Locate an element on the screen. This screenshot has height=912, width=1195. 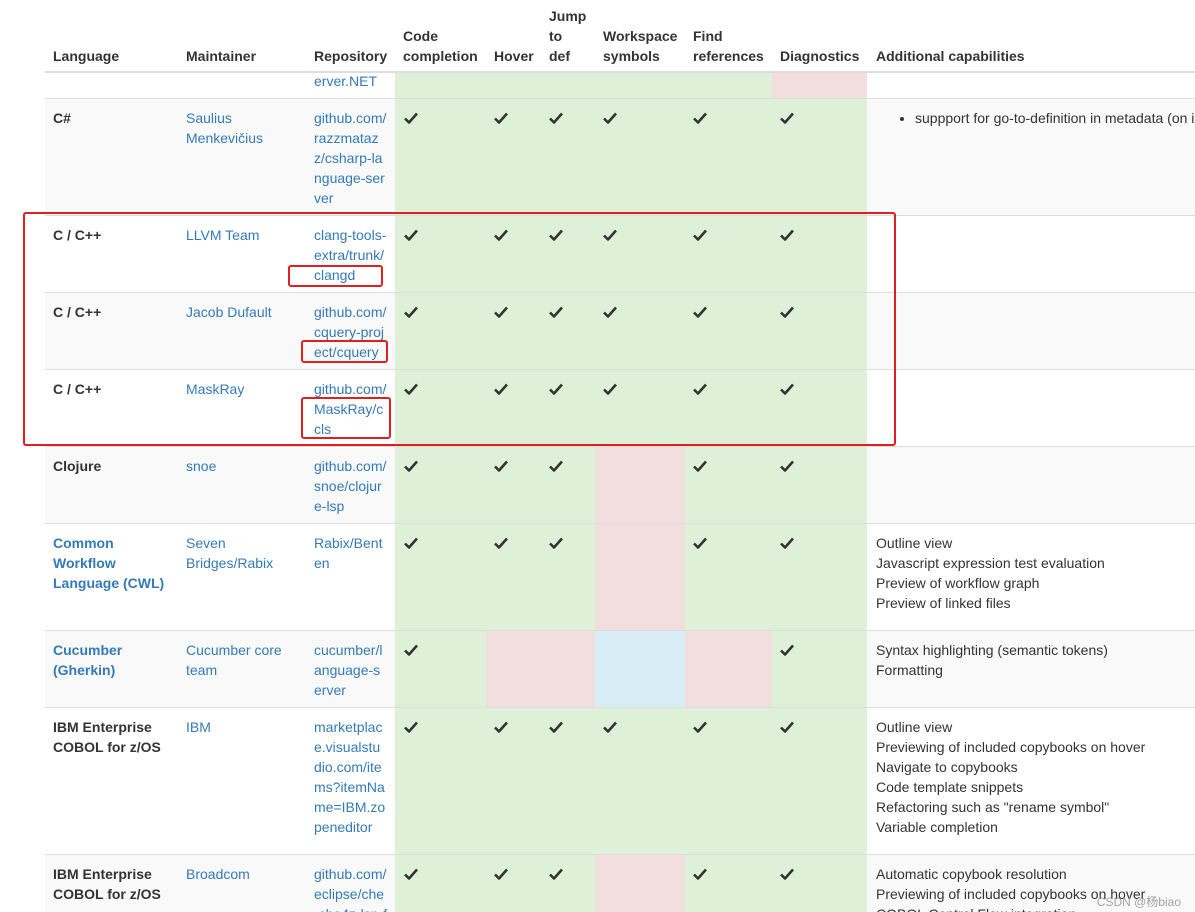
maintainer-link: IBM is located at coordinates (198, 727).